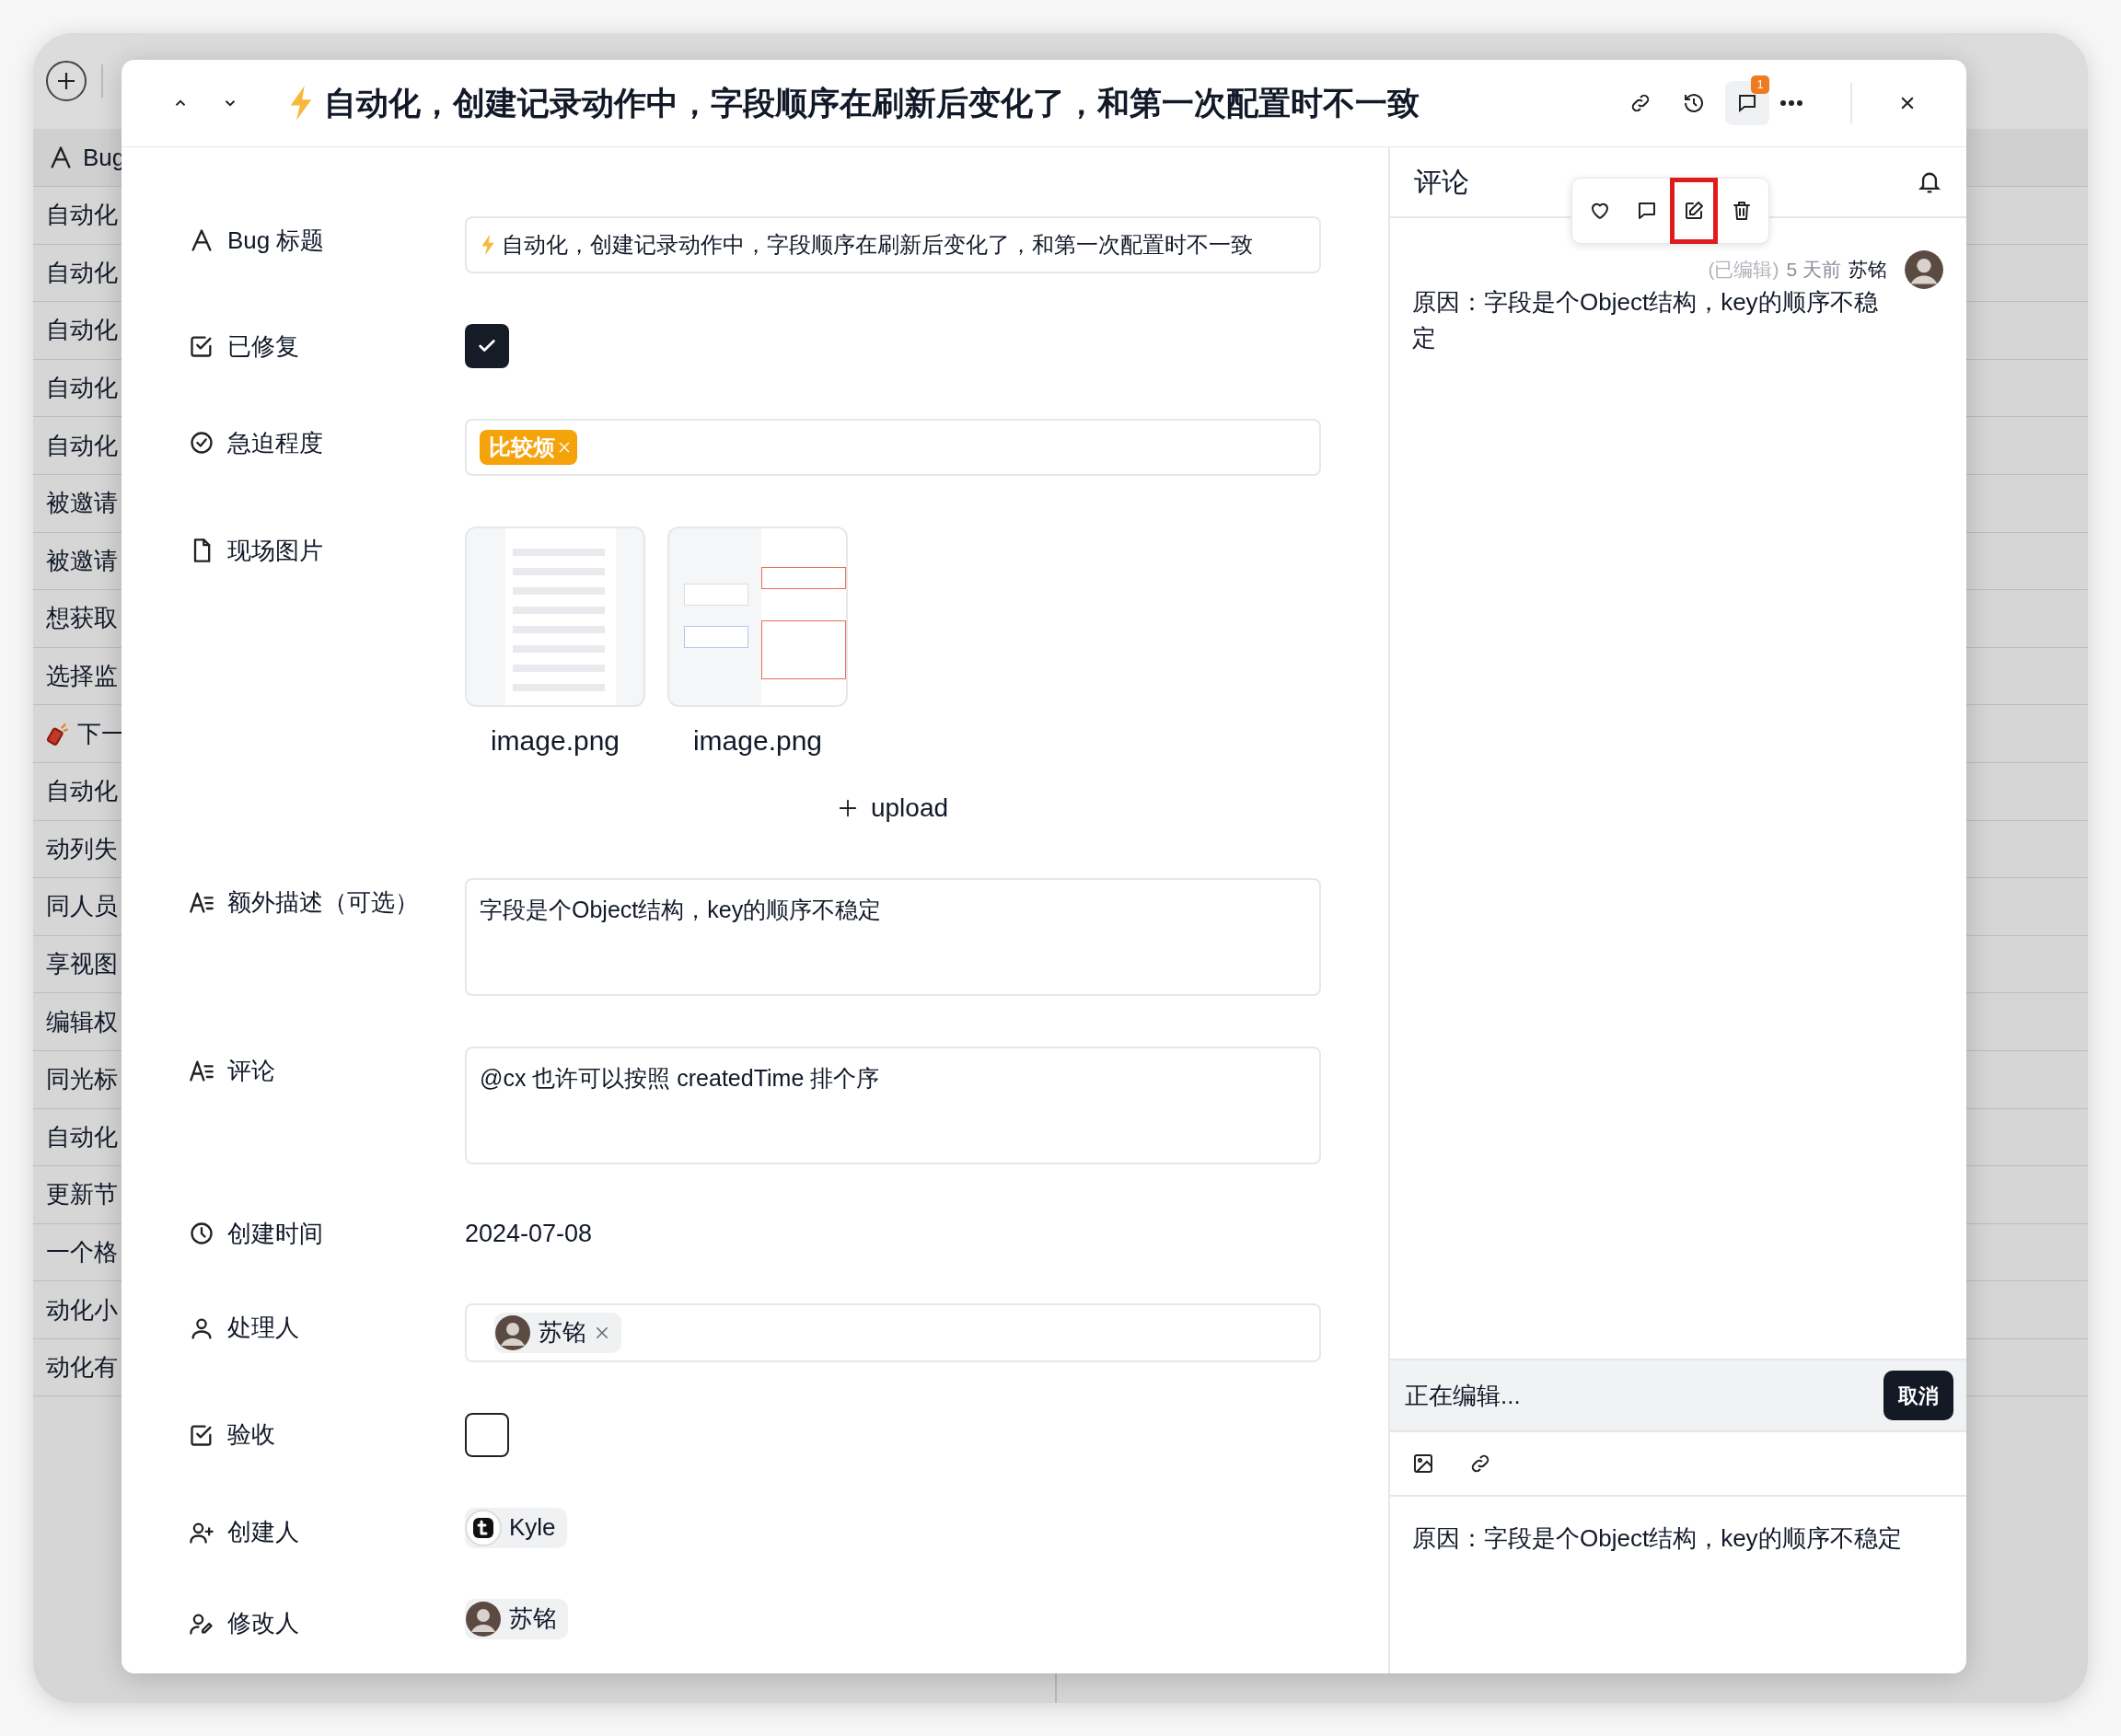 The image size is (2121, 1736). What do you see at coordinates (1791, 103) in the screenshot?
I see `more-icon` at bounding box center [1791, 103].